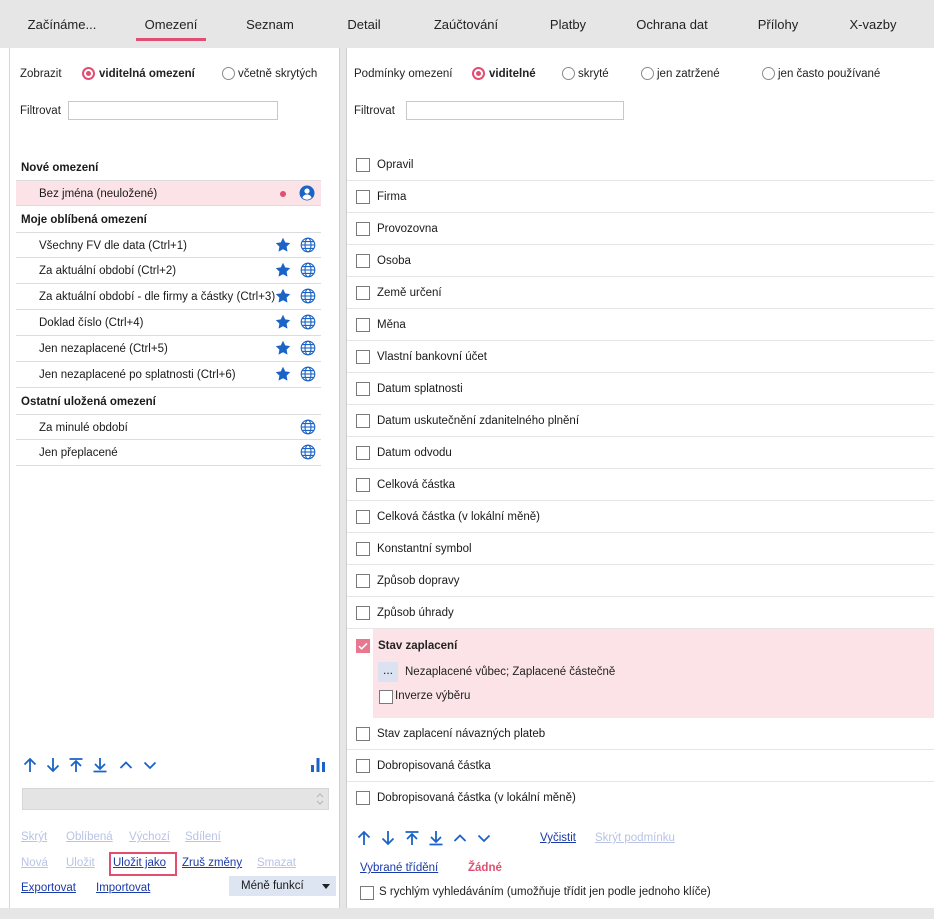 Image resolution: width=934 pixels, height=919 pixels. Describe the element at coordinates (277, 74) in the screenshot. I see `radio-include-hidden-label: včetně skrytých` at that location.